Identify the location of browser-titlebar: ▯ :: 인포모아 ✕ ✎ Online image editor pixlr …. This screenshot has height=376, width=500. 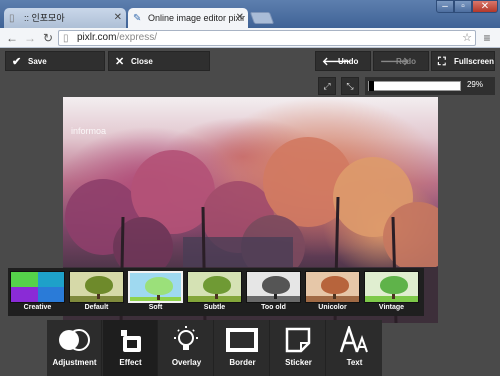
(250, 14).